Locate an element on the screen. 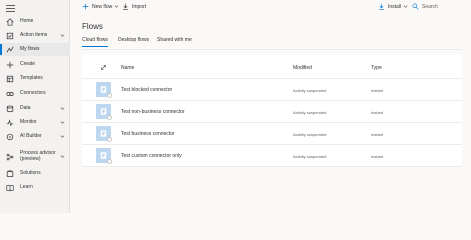  nav-item-label: AI Builder is located at coordinates (31, 135).